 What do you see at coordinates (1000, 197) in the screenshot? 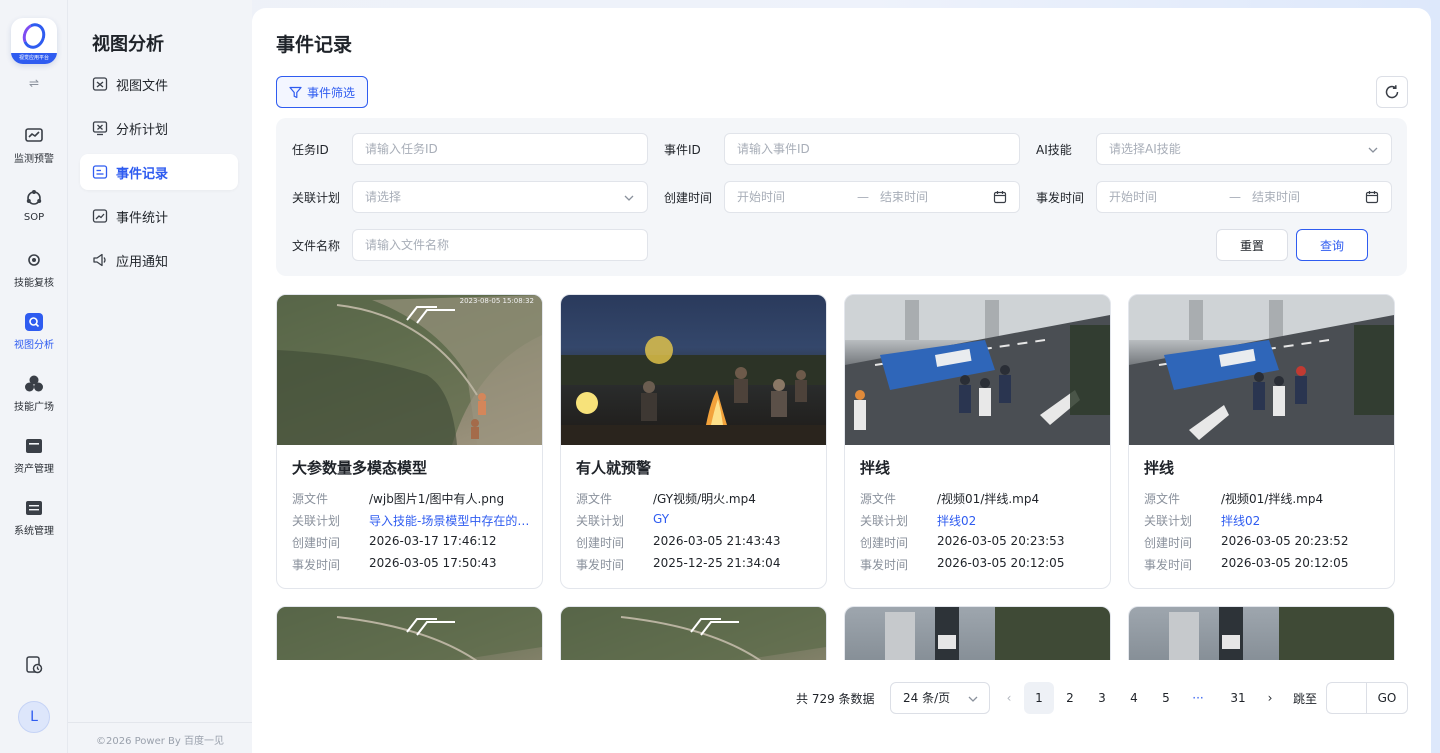
I see `calendar-icon` at bounding box center [1000, 197].